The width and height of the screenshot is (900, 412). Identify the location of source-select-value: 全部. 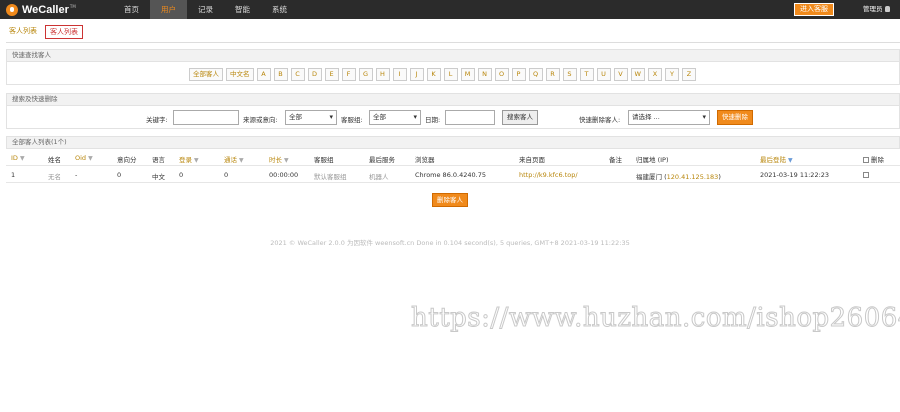
(295, 117).